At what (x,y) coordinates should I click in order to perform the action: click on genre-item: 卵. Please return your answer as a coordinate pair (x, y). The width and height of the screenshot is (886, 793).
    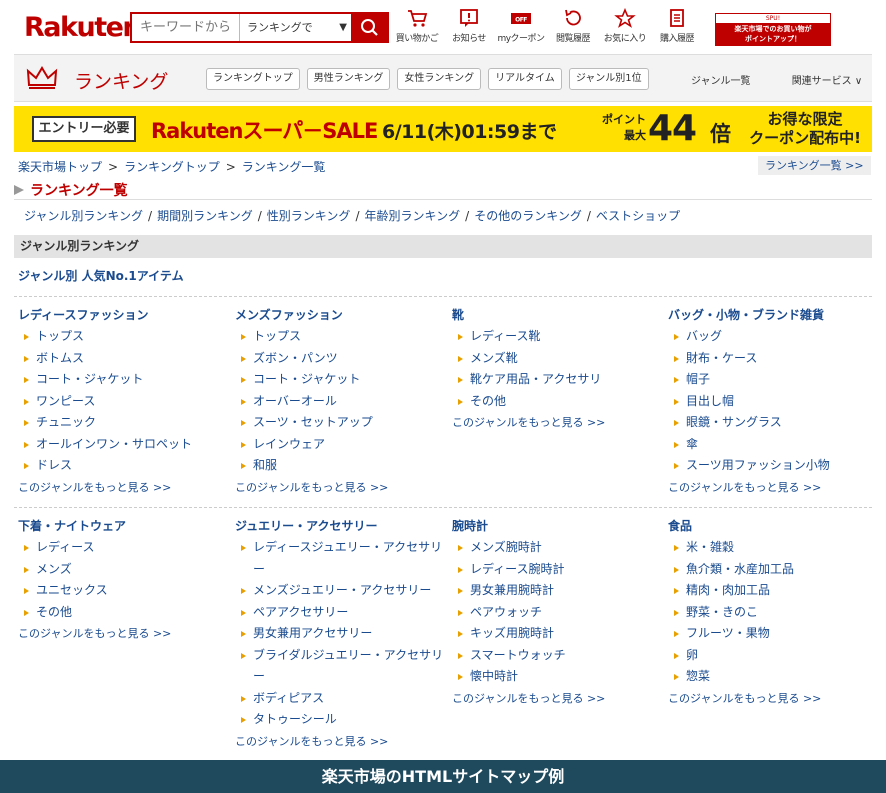
    Looking at the image, I should click on (770, 656).